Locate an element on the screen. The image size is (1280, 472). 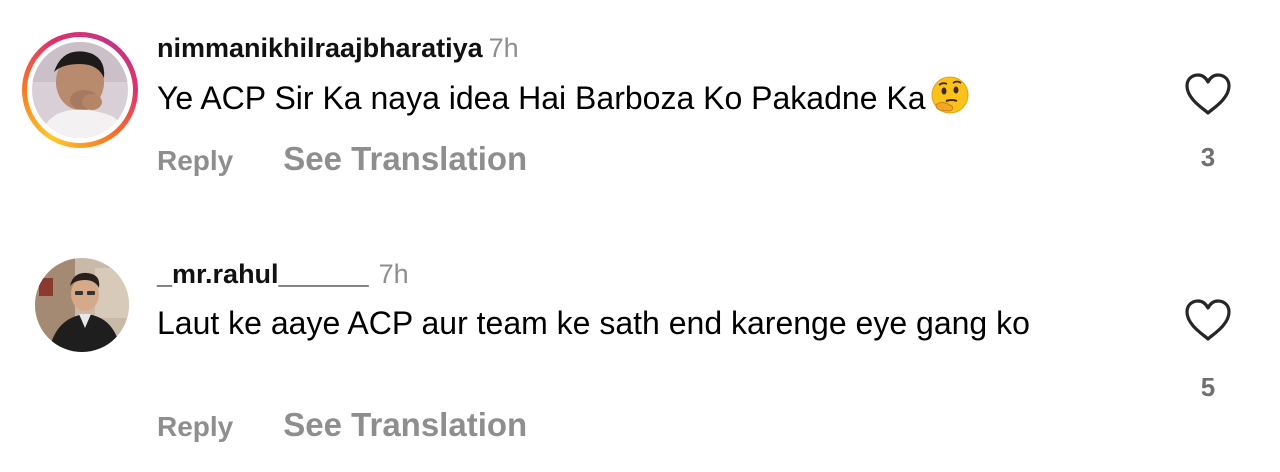
comment-actions: Reply See Translation is located at coordinates (342, 425).